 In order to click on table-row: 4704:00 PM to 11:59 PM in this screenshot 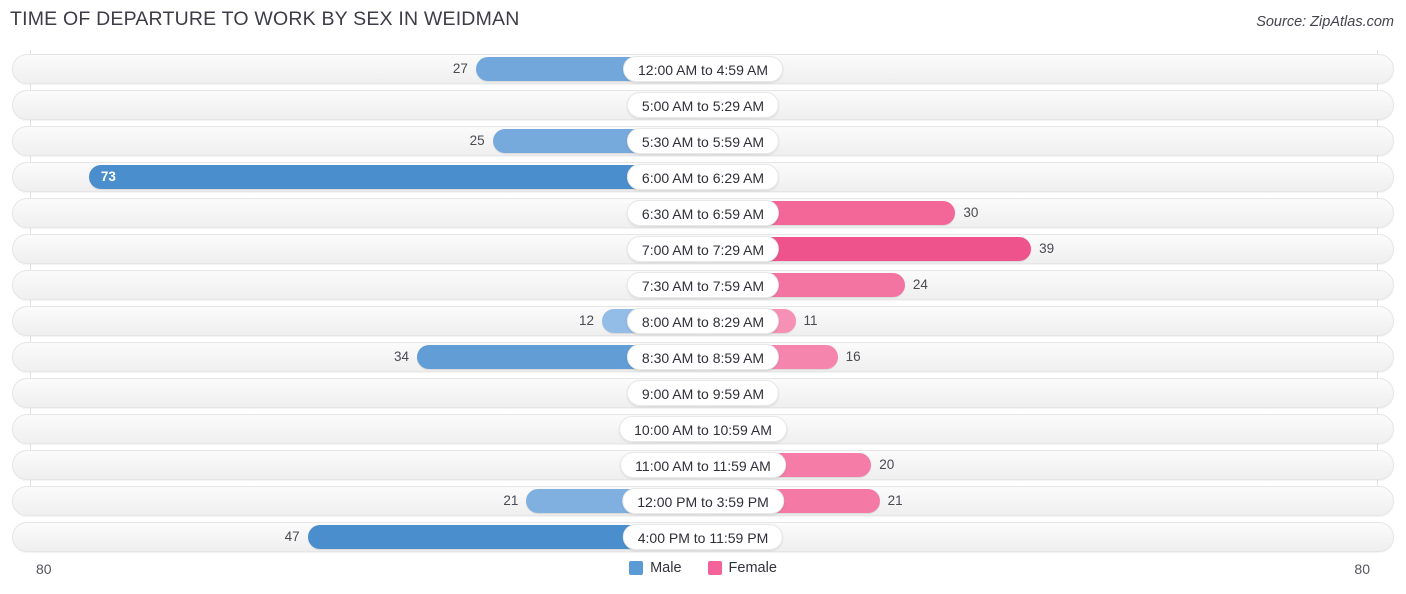, I will do `click(703, 537)`.